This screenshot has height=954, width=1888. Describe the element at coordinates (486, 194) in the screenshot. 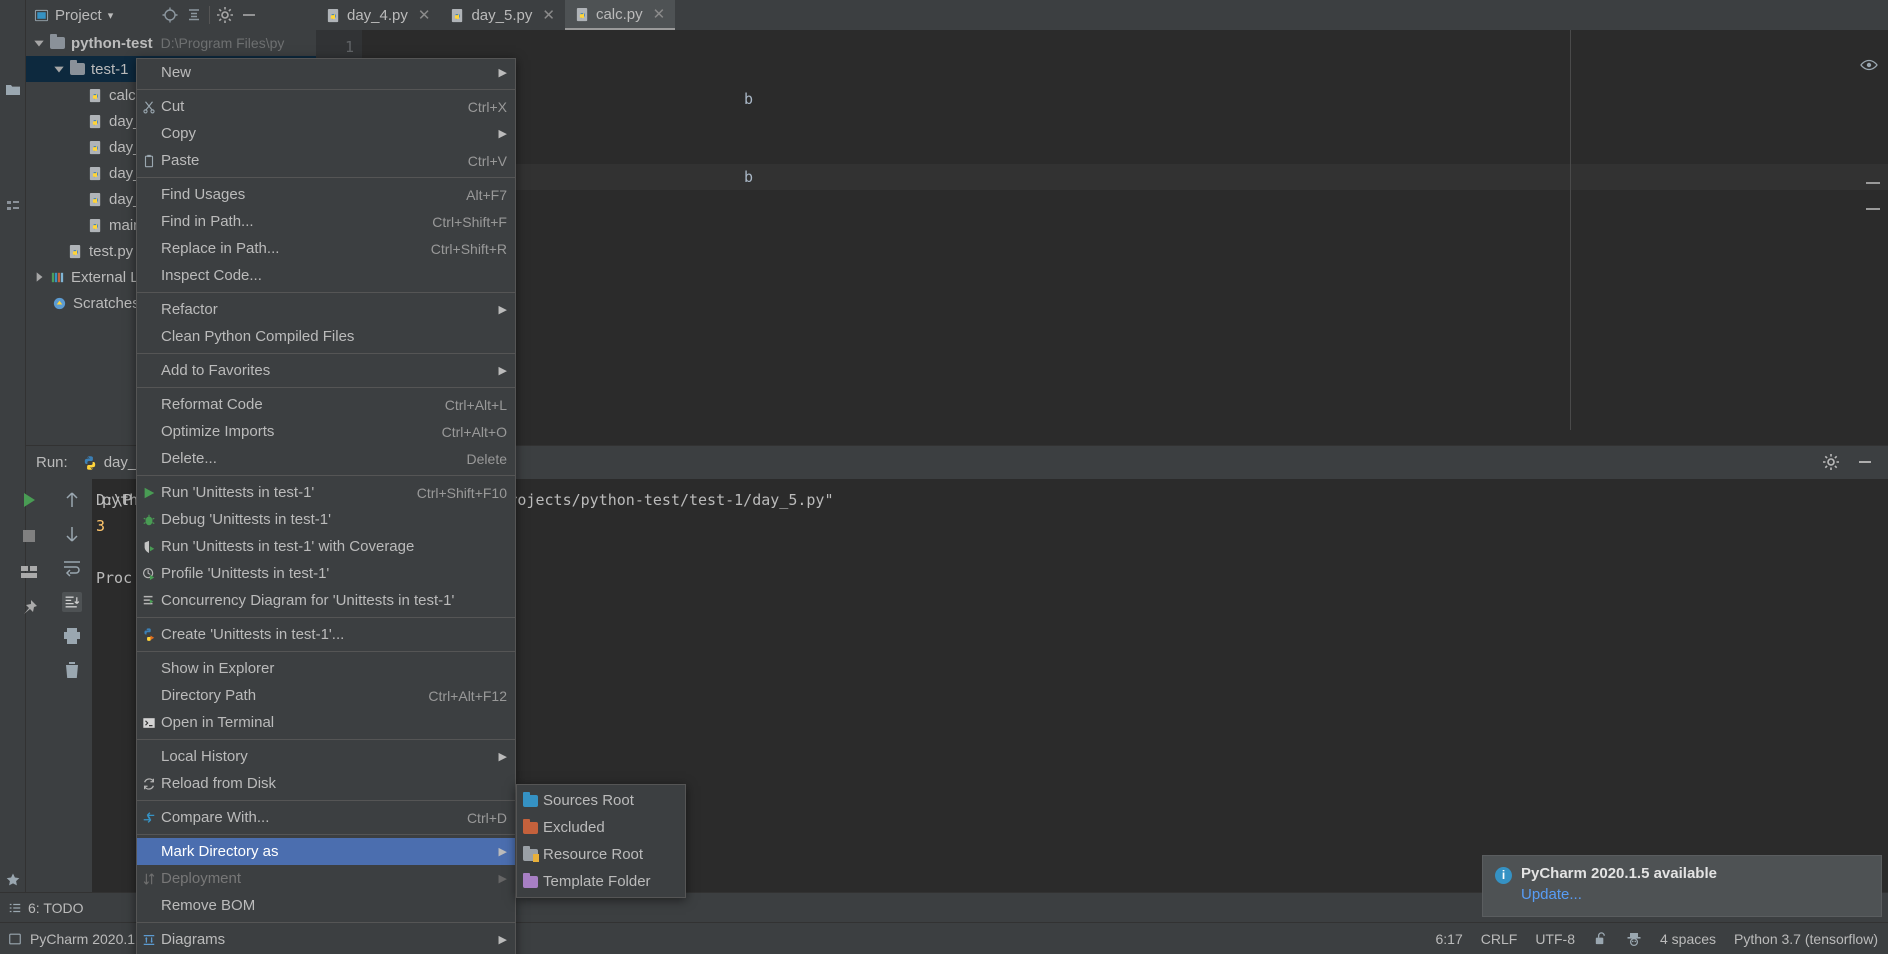

I see `menu-item-shortcut: Alt+F7` at that location.